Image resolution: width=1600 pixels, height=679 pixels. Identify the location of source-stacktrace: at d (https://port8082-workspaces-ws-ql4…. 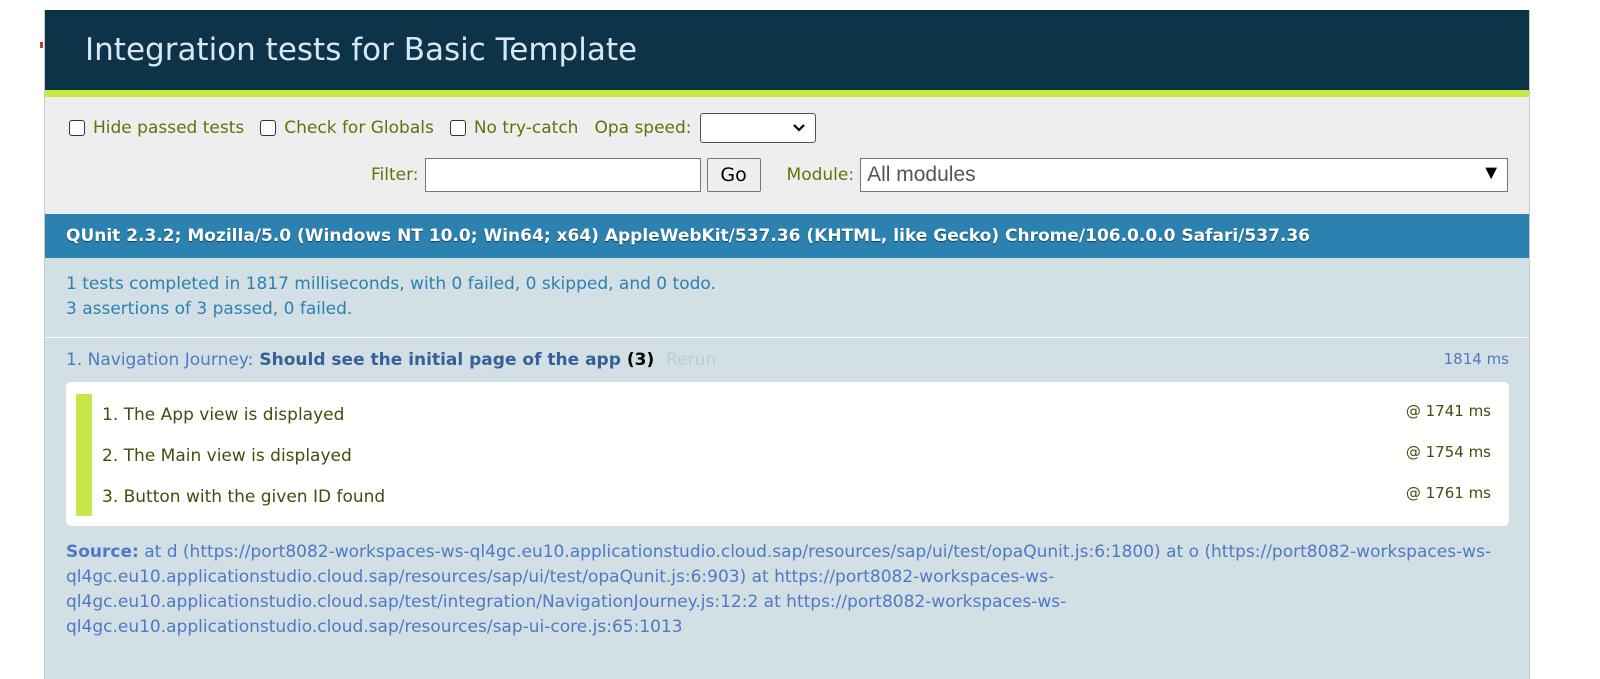
(779, 589).